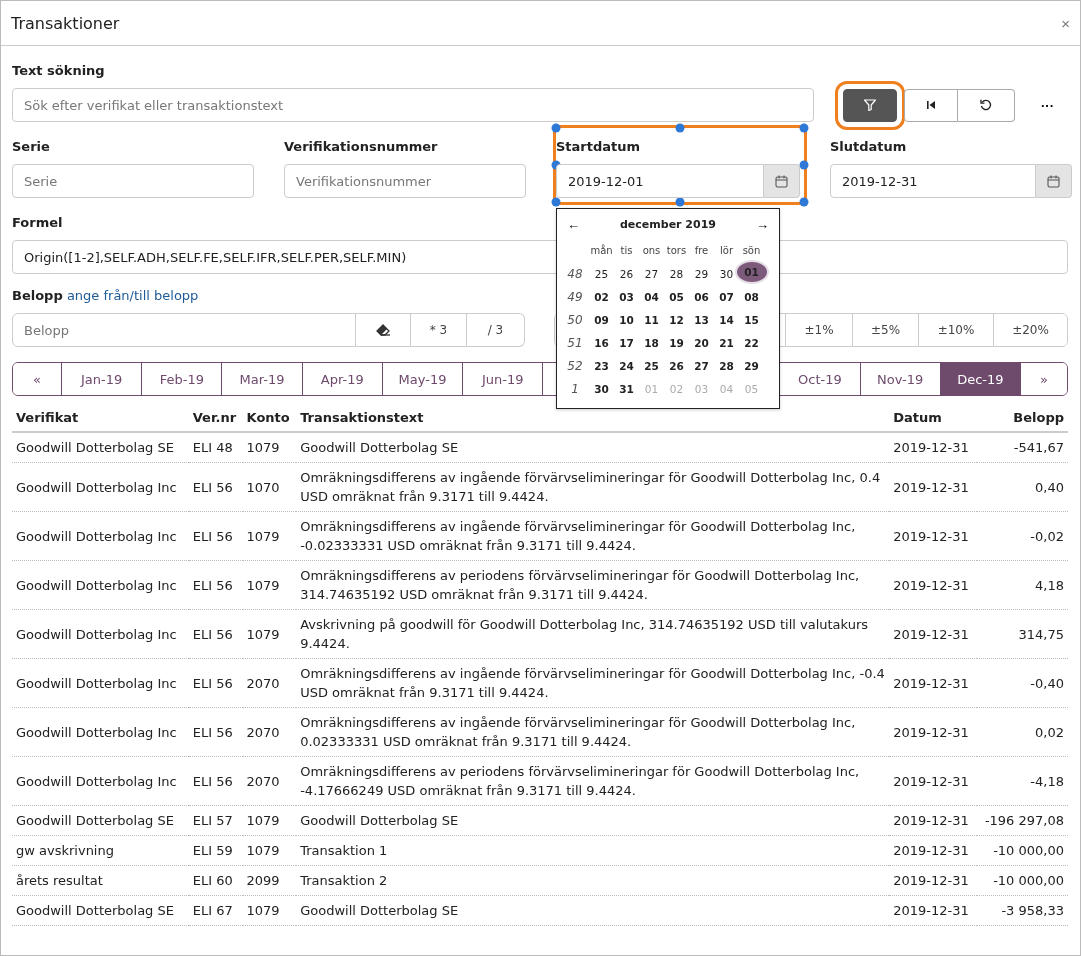 This screenshot has height=956, width=1081. I want to click on column-header: Verifikat, so click(100, 418).